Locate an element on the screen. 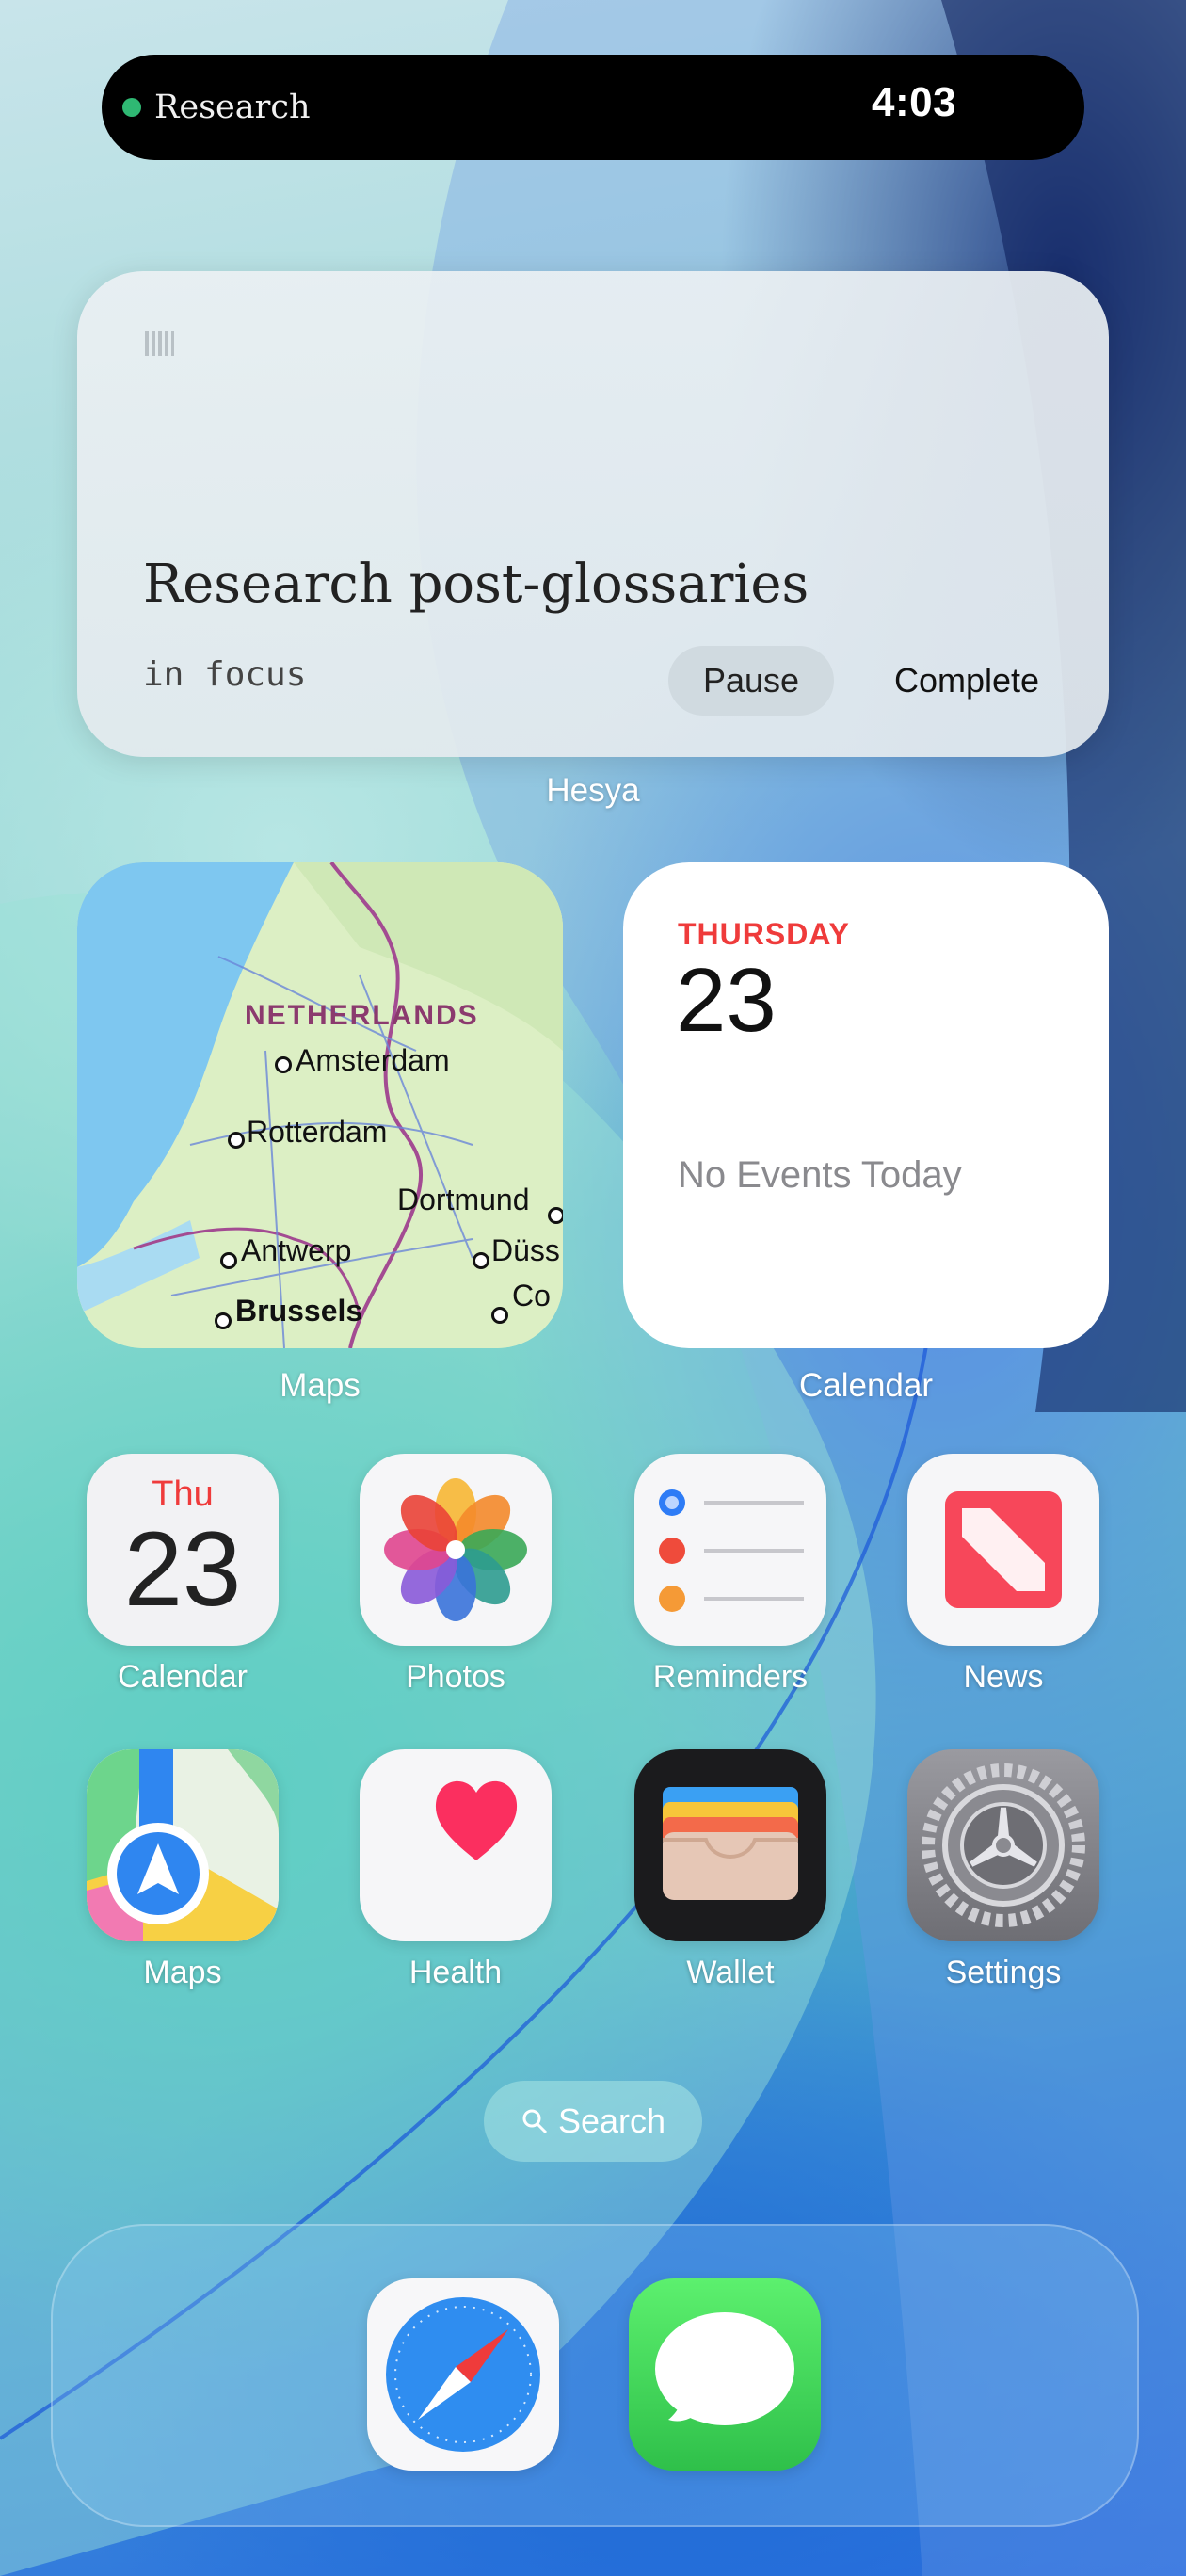 The image size is (1186, 2576). maps-app-icon is located at coordinates (183, 1845).